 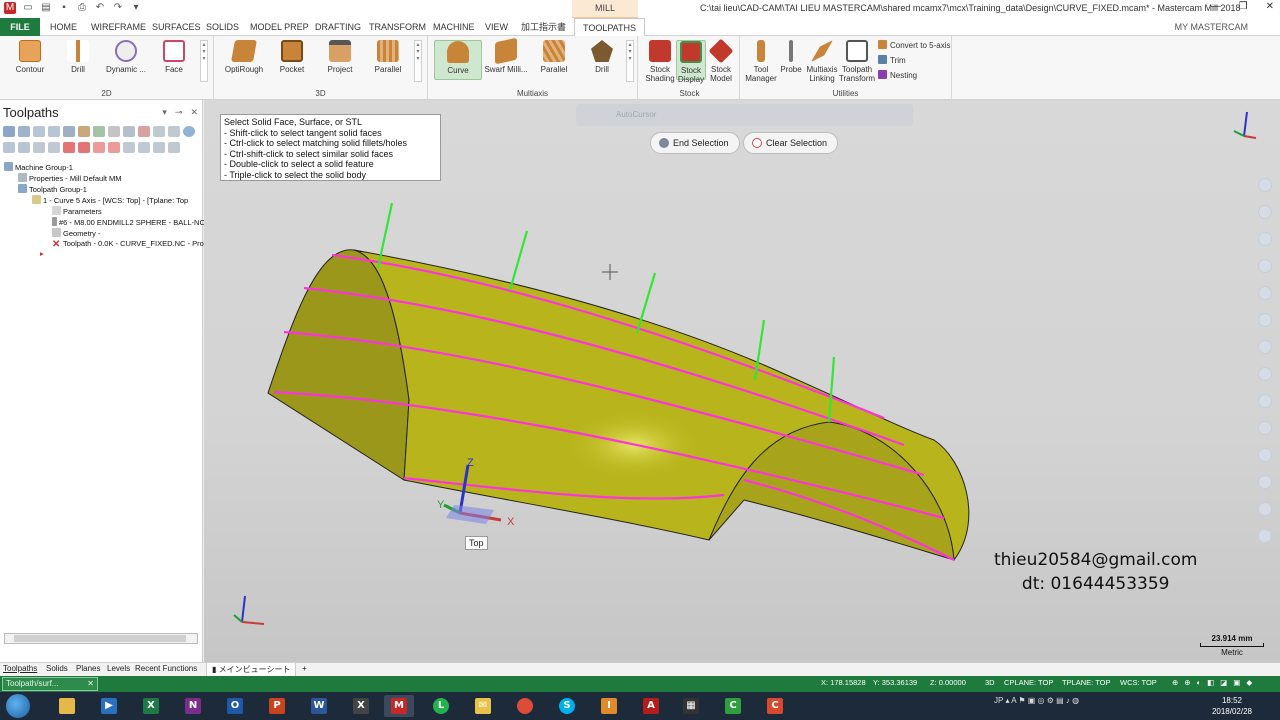 I want to click on zoom-icon, so click(x=1265, y=212).